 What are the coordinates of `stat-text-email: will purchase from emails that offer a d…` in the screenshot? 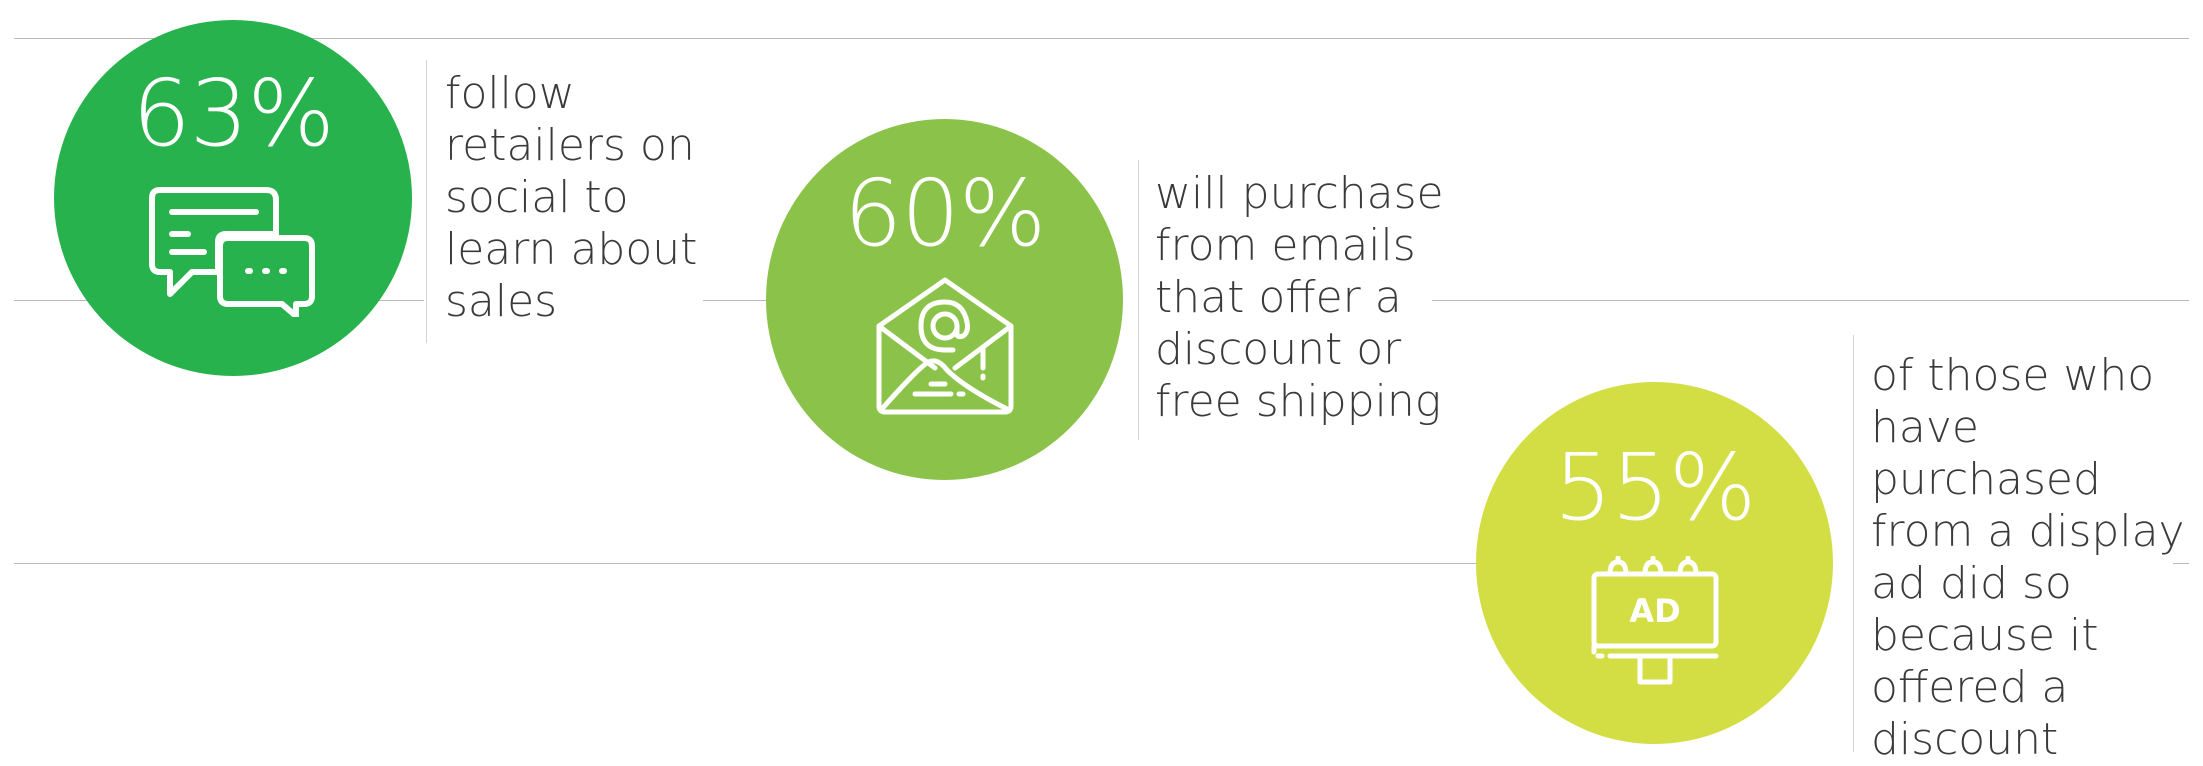 It's located at (1299, 297).